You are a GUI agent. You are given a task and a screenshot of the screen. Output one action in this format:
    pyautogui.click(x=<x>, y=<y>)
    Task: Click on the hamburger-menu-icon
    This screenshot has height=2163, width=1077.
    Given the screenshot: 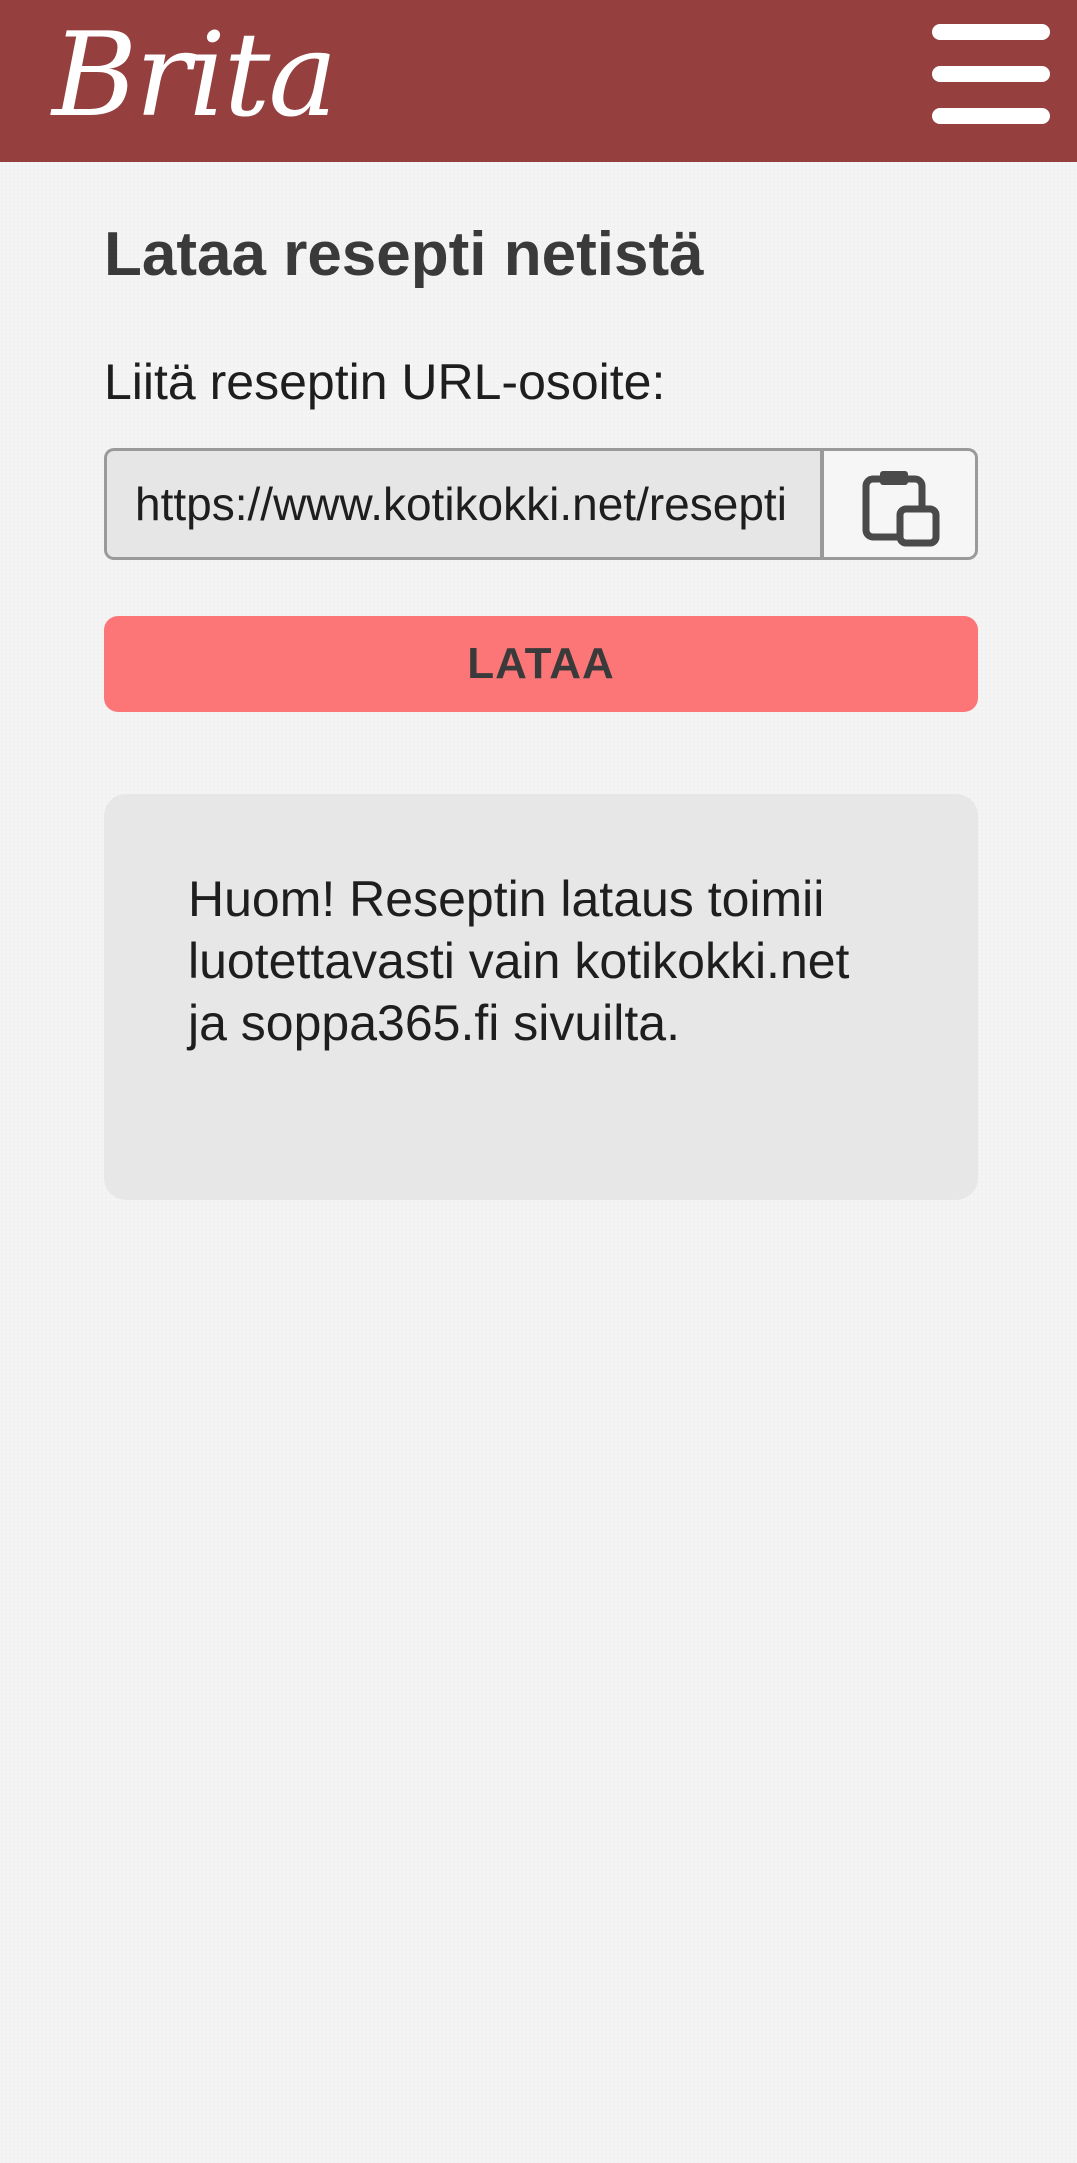 What is the action you would take?
    pyautogui.click(x=991, y=74)
    